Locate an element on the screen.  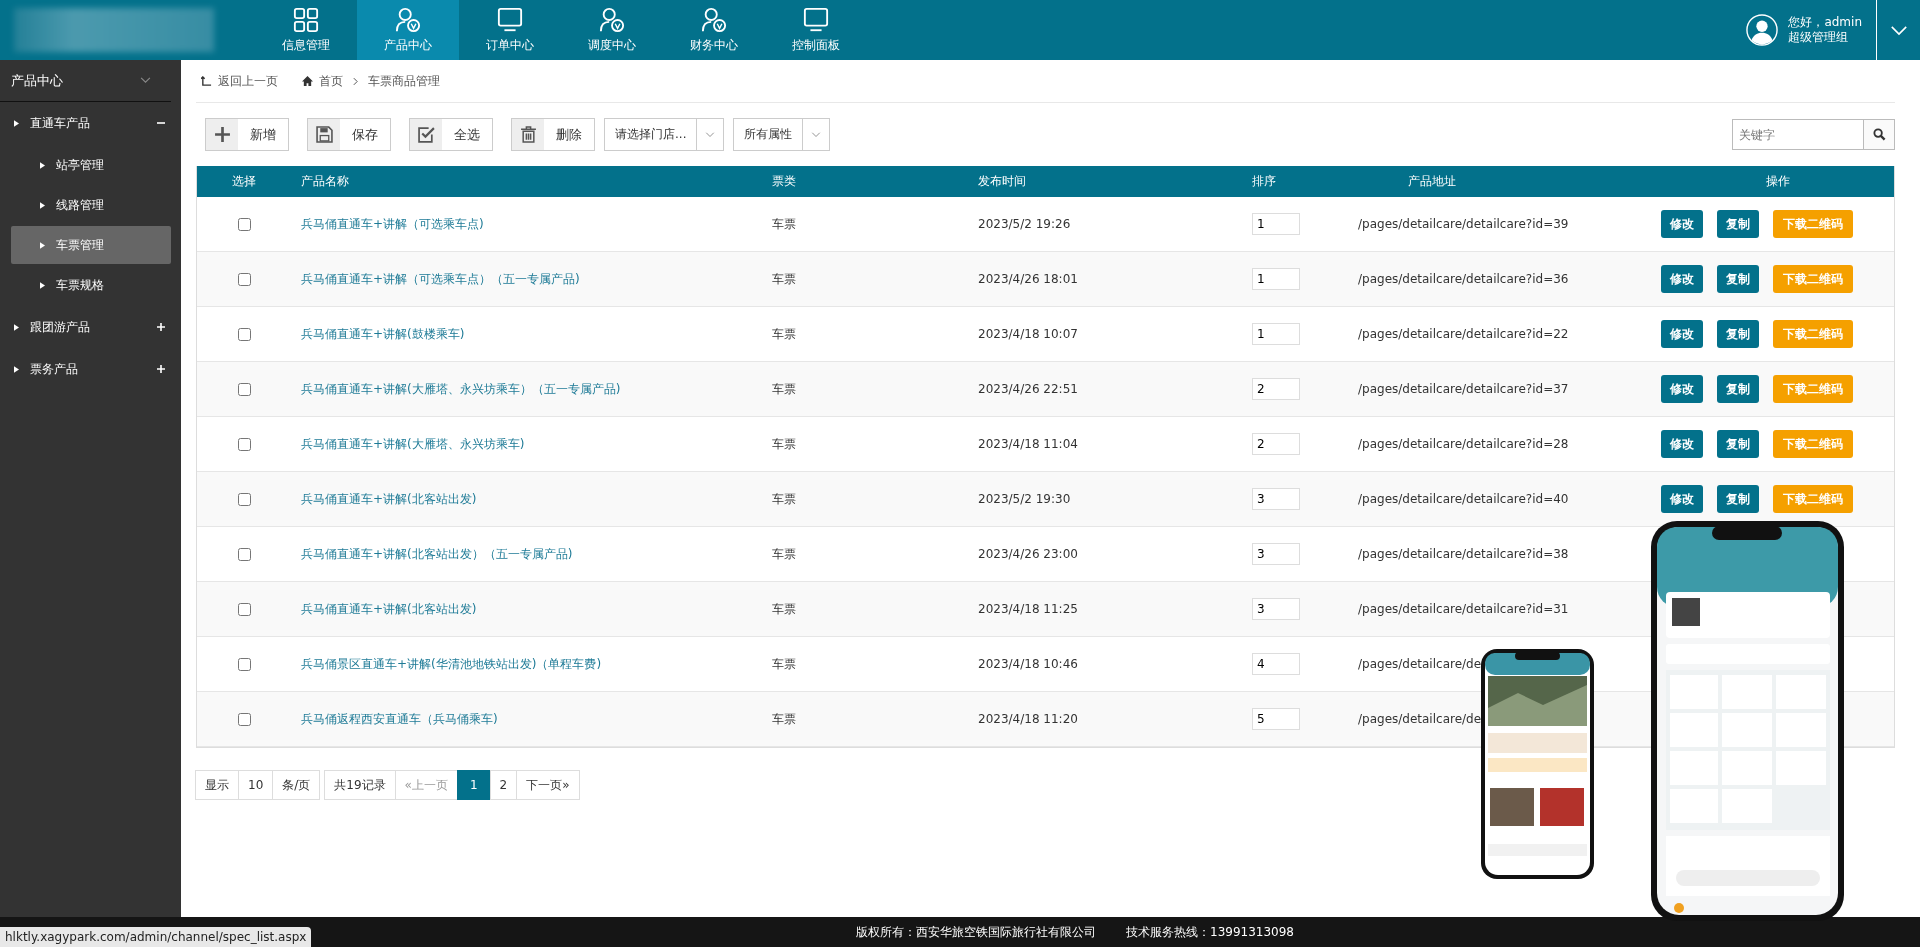
nav-tab: 信息管理 is located at coordinates (306, 30).